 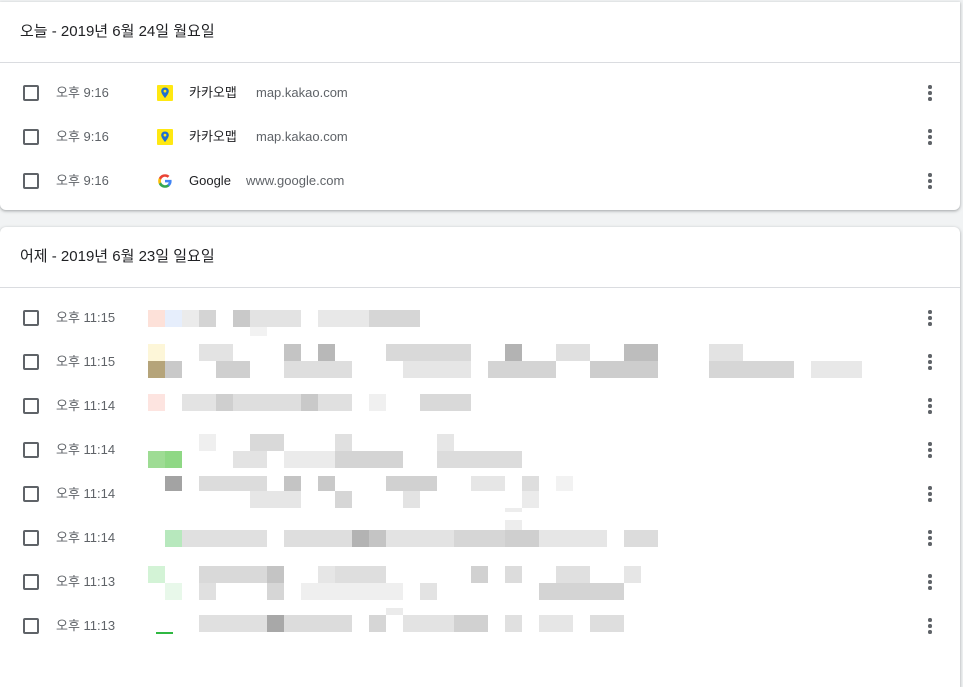 What do you see at coordinates (165, 181) in the screenshot?
I see `google-icon` at bounding box center [165, 181].